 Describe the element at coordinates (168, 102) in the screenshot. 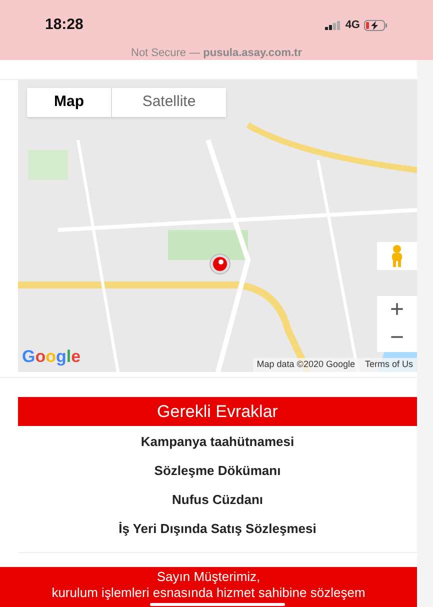

I see `map-type-tab: Satellite` at that location.